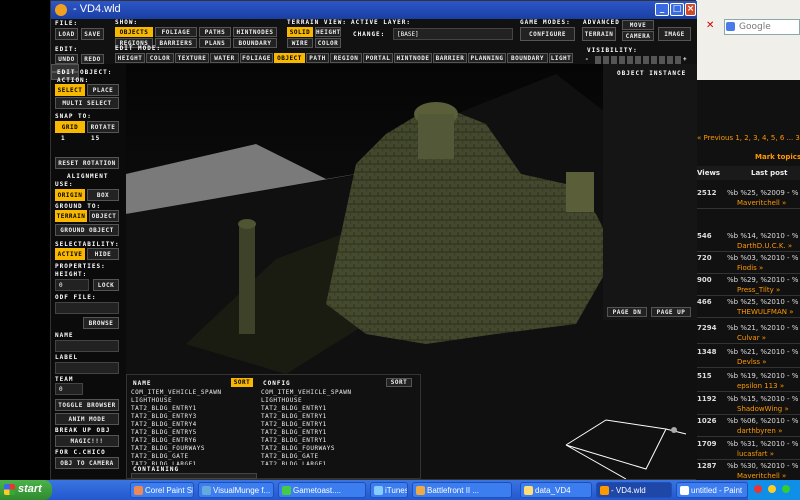 Image resolution: width=800 pixels, height=500 pixels. I want to click on active-button: ACTIVE, so click(70, 254).